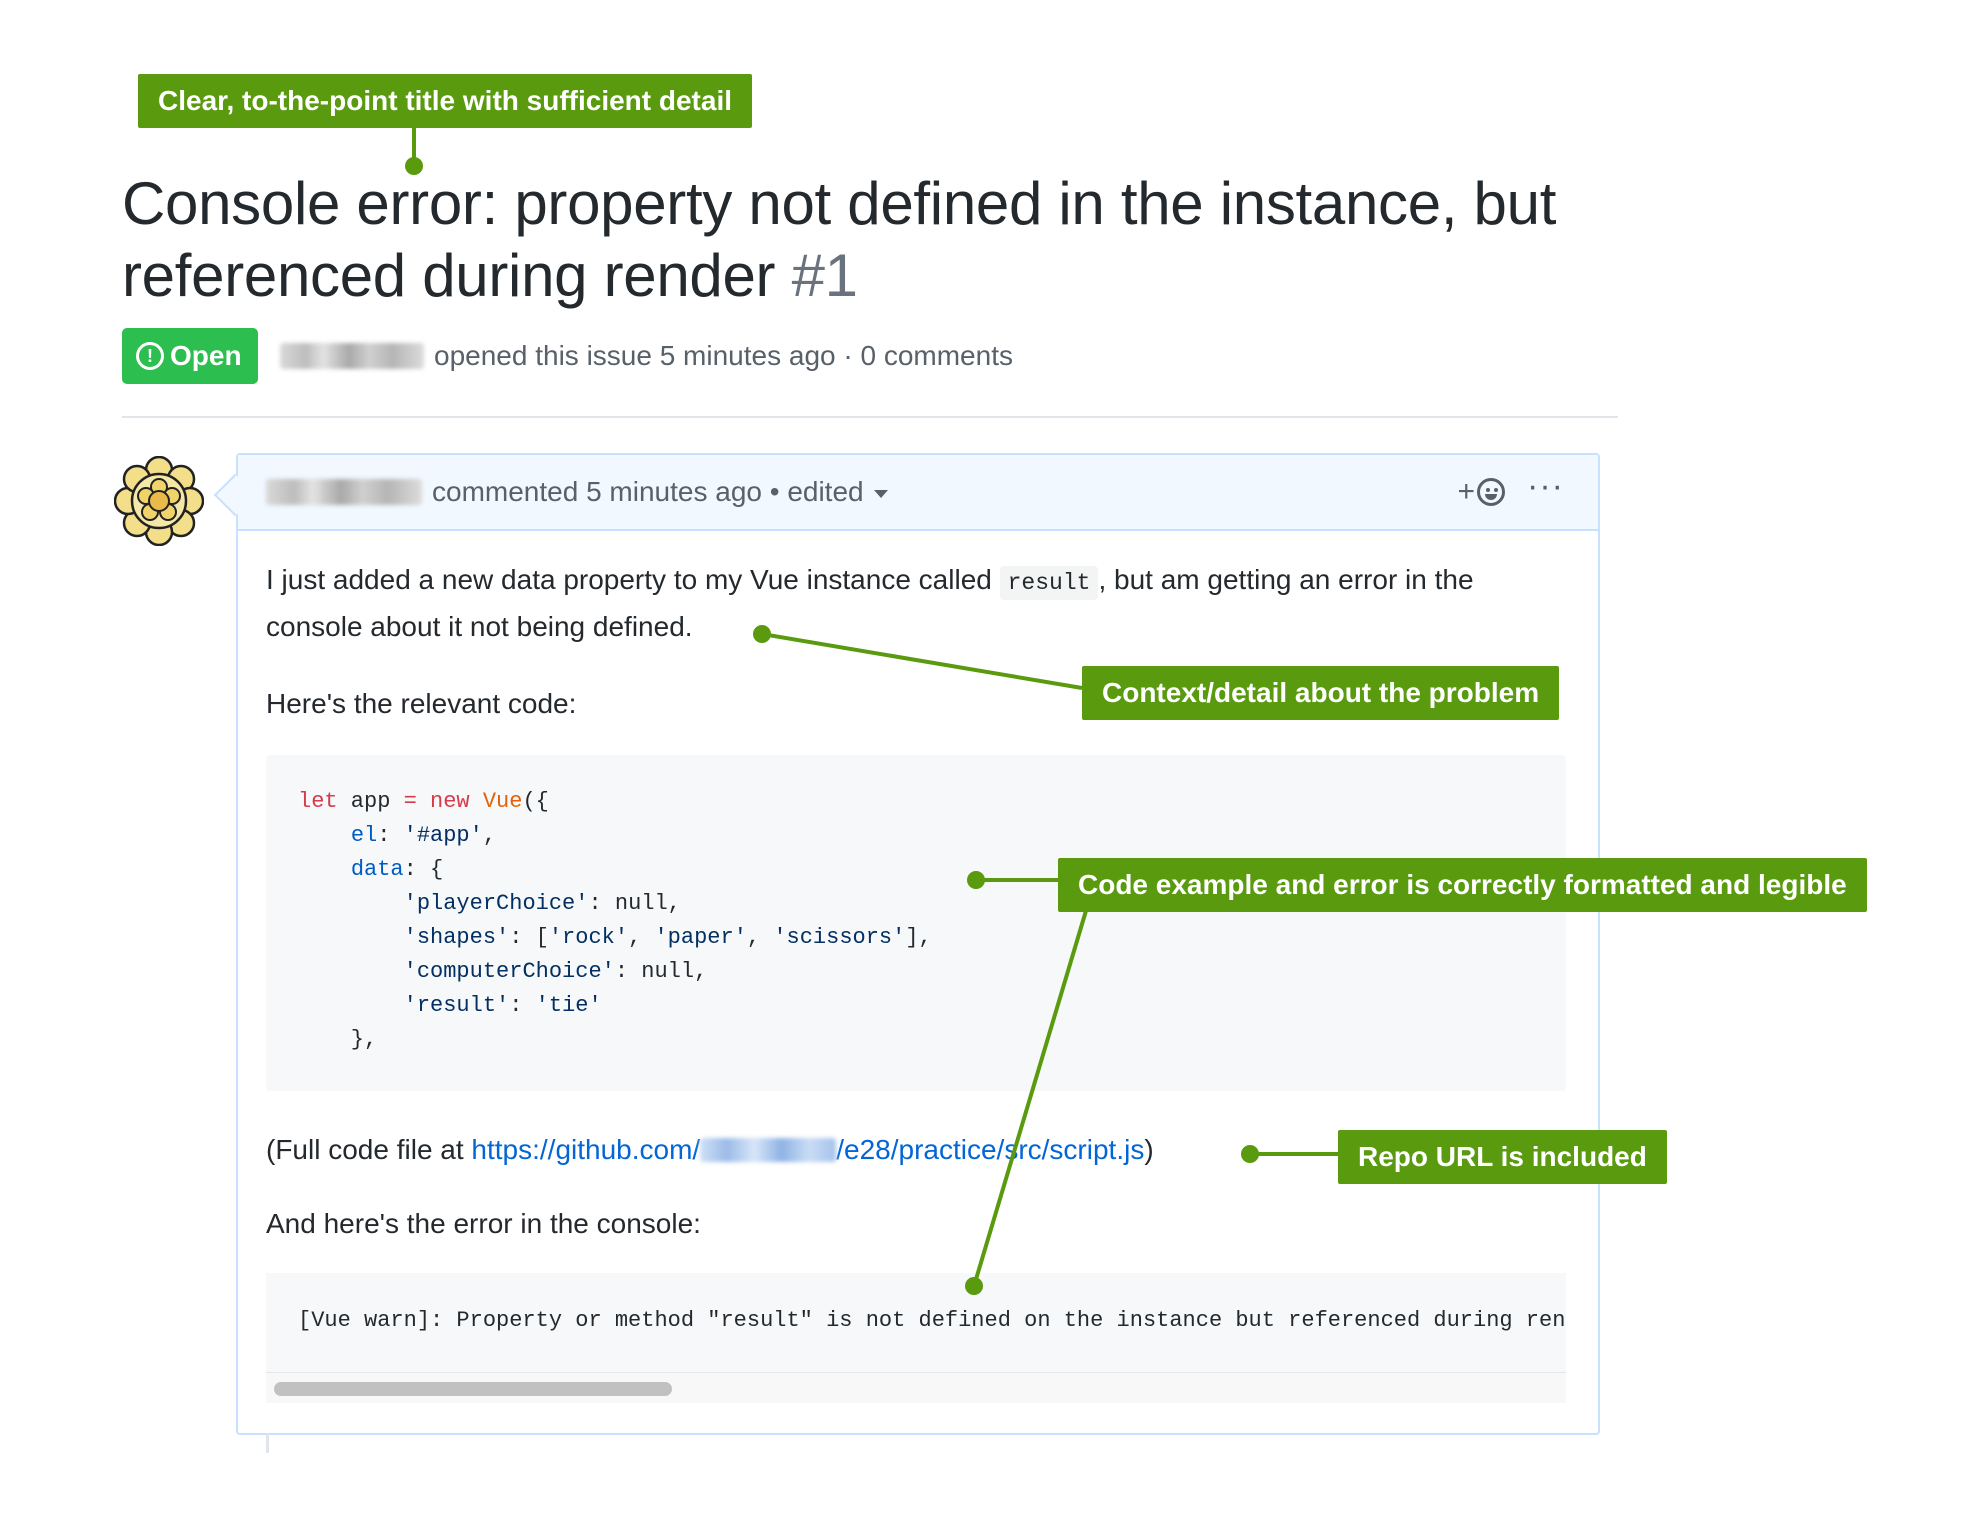  Describe the element at coordinates (267, 1443) in the screenshot. I see `timeline-line` at that location.